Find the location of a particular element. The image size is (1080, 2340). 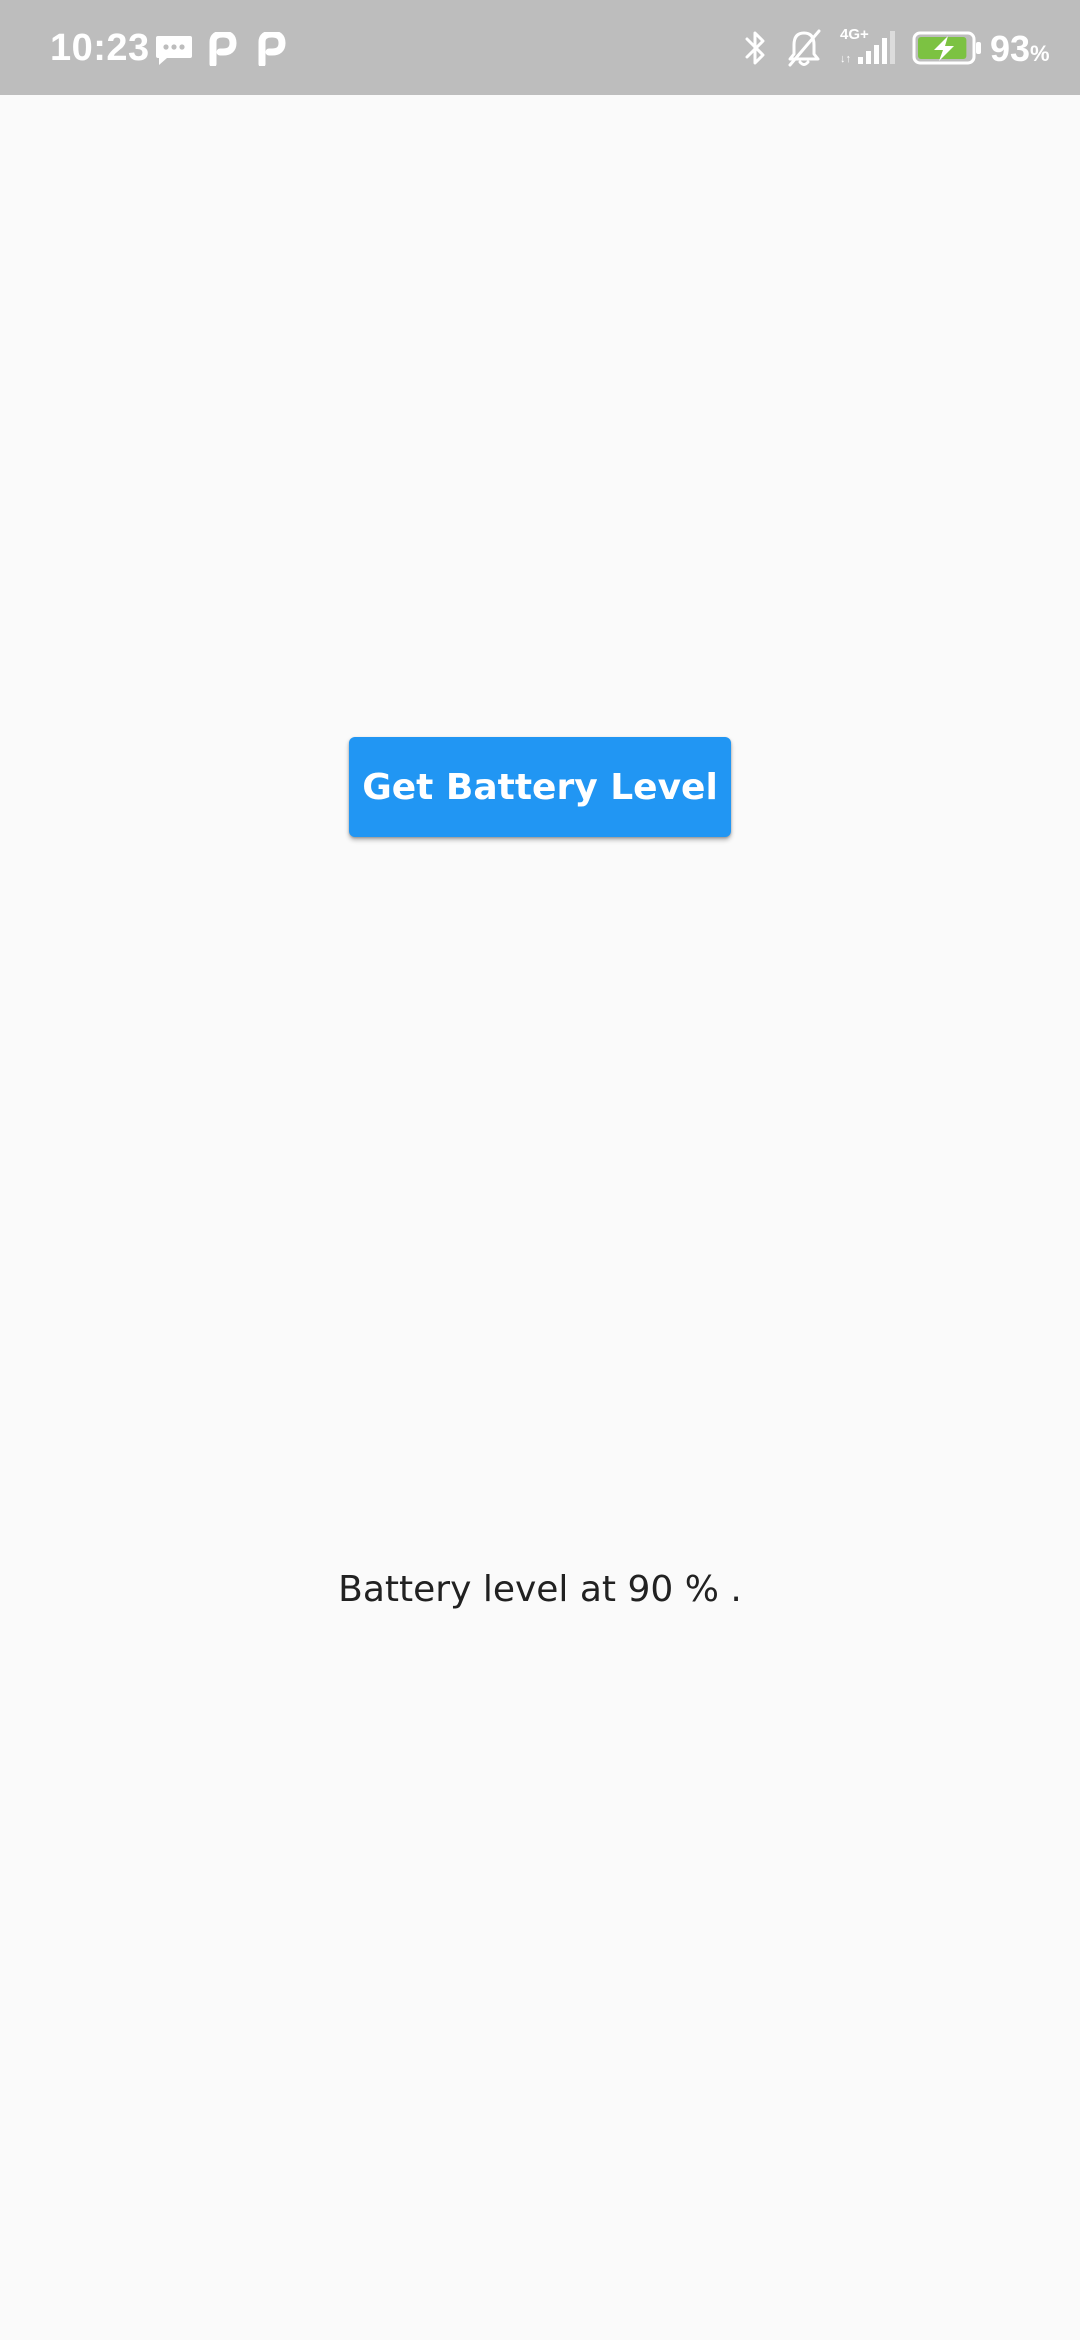

signal-4g-icon: 4G+ ↓↑ is located at coordinates (869, 46).